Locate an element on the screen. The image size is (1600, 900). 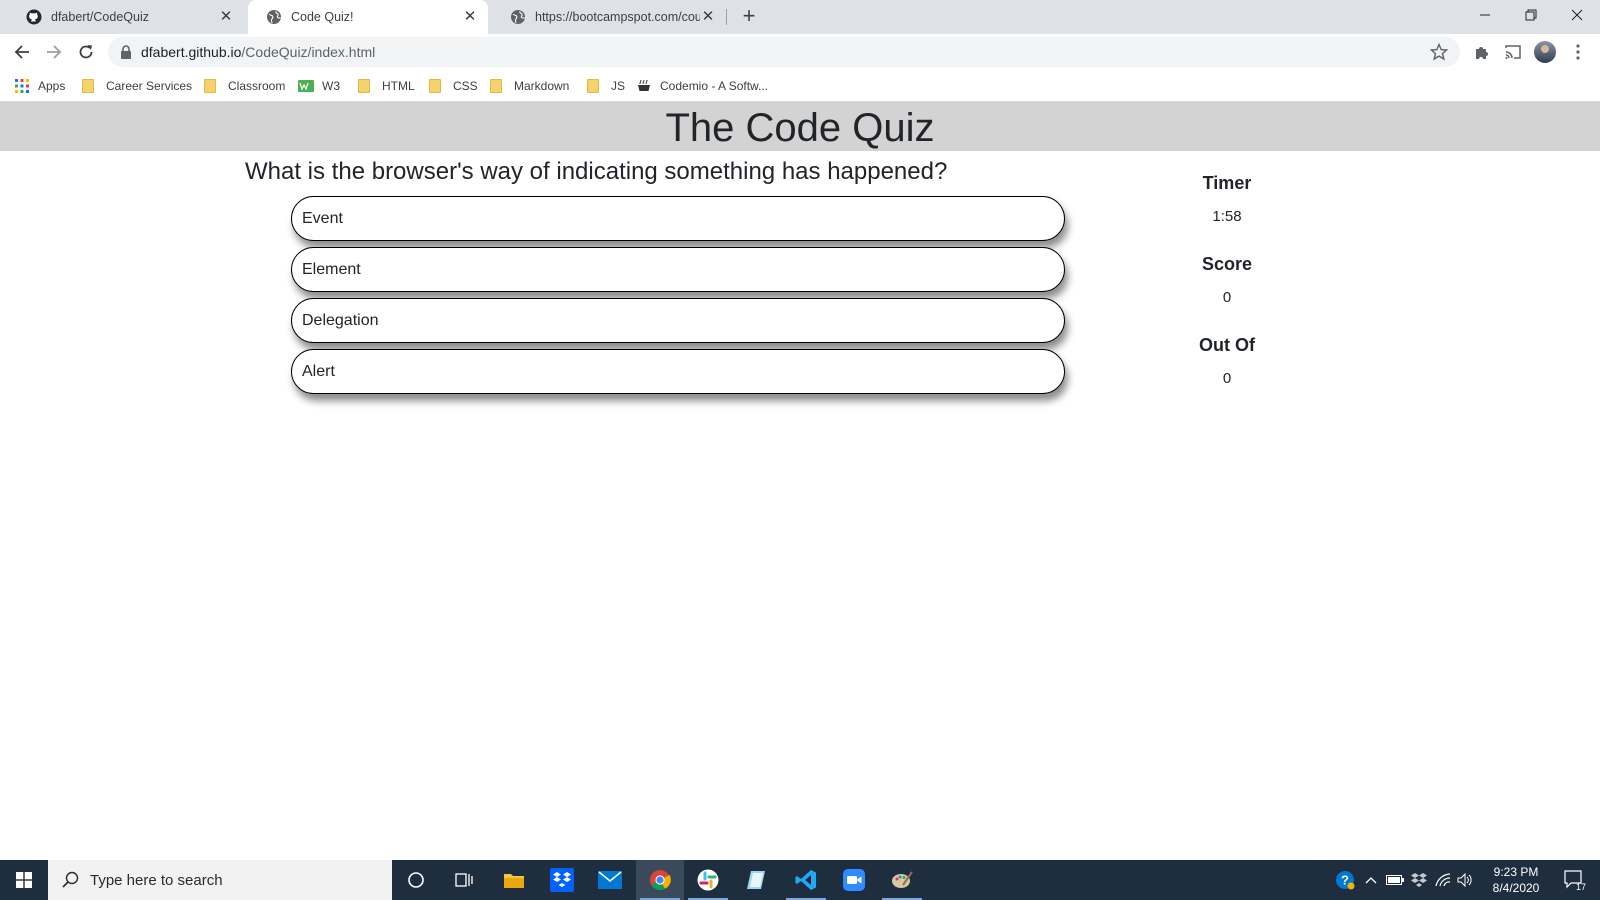
close-window-button is located at coordinates (1577, 15).